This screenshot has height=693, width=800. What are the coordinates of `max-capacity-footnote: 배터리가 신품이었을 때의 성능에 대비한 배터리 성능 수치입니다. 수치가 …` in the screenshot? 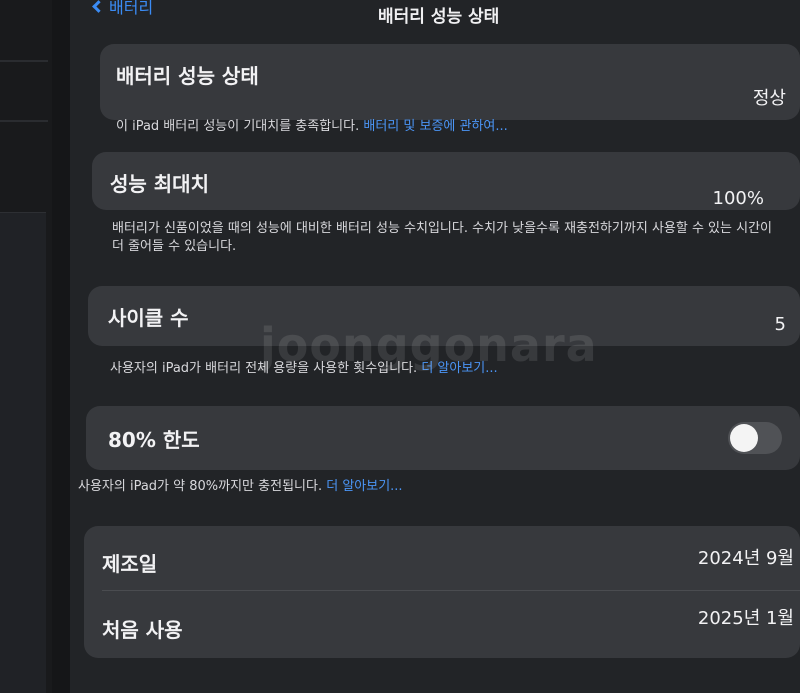 It's located at (442, 237).